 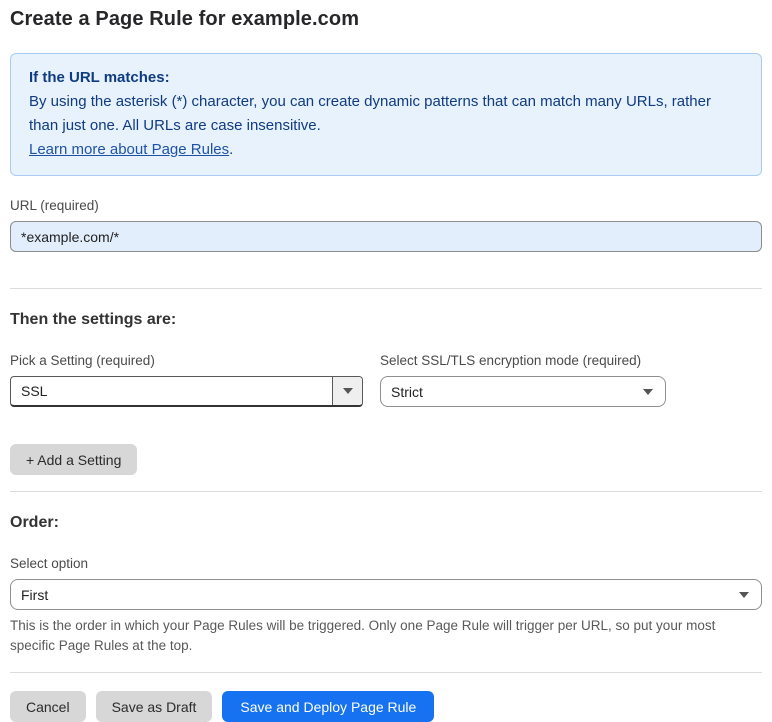 What do you see at coordinates (386, 150) in the screenshot?
I see `info-box-link-line: Learn more about Page Rules.` at bounding box center [386, 150].